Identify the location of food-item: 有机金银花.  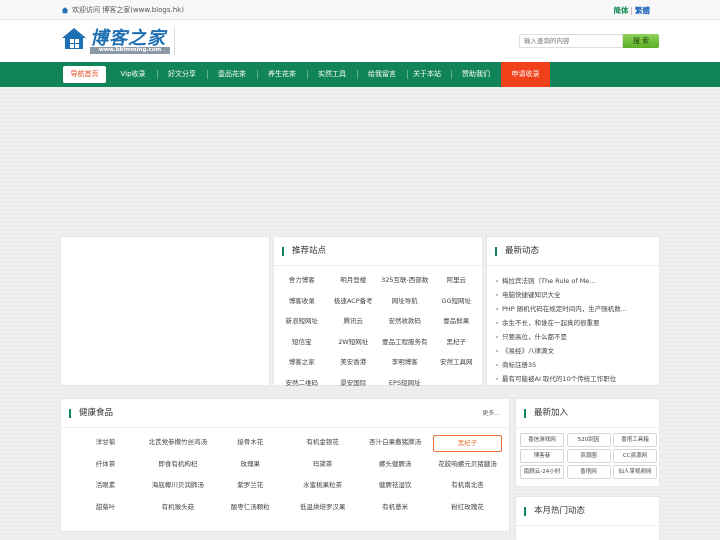
(322, 443).